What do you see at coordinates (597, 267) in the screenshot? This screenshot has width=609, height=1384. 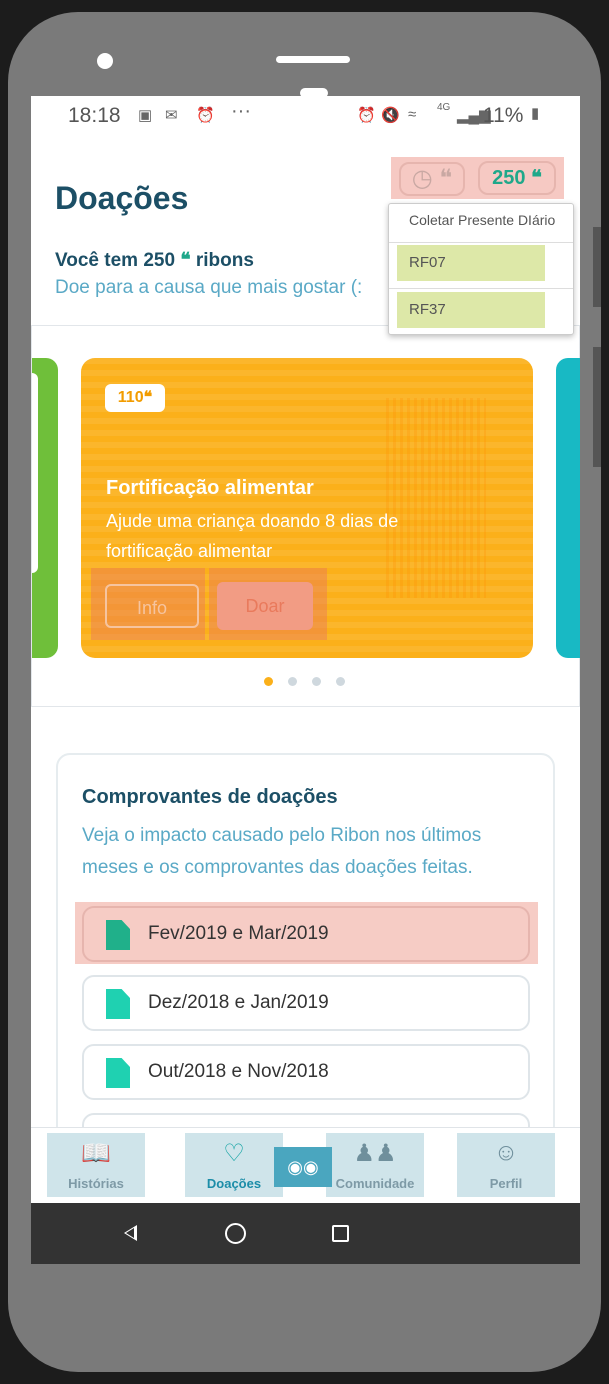 I see `volume-button` at bounding box center [597, 267].